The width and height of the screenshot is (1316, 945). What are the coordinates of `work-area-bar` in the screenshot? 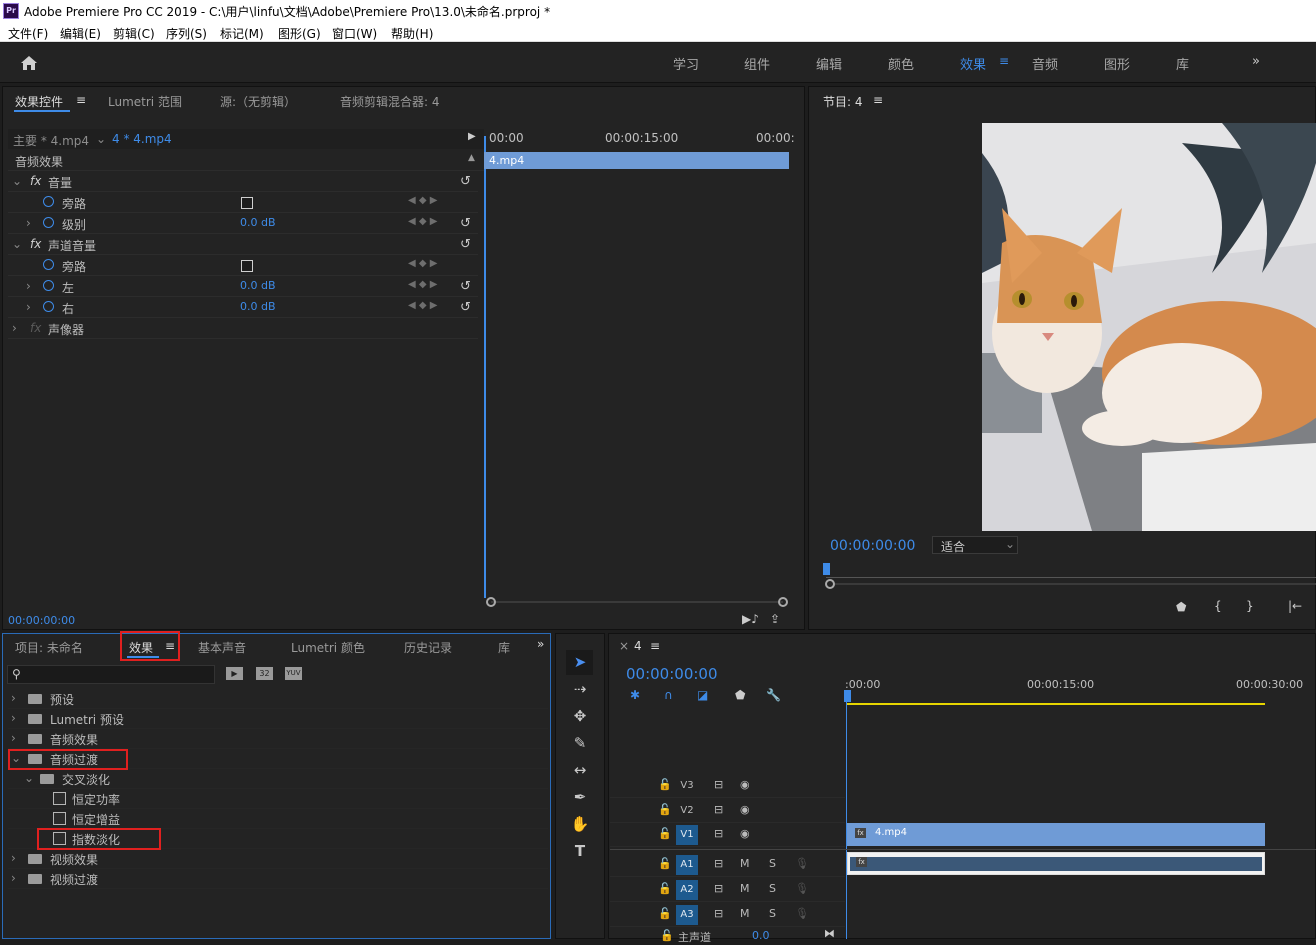 It's located at (1056, 704).